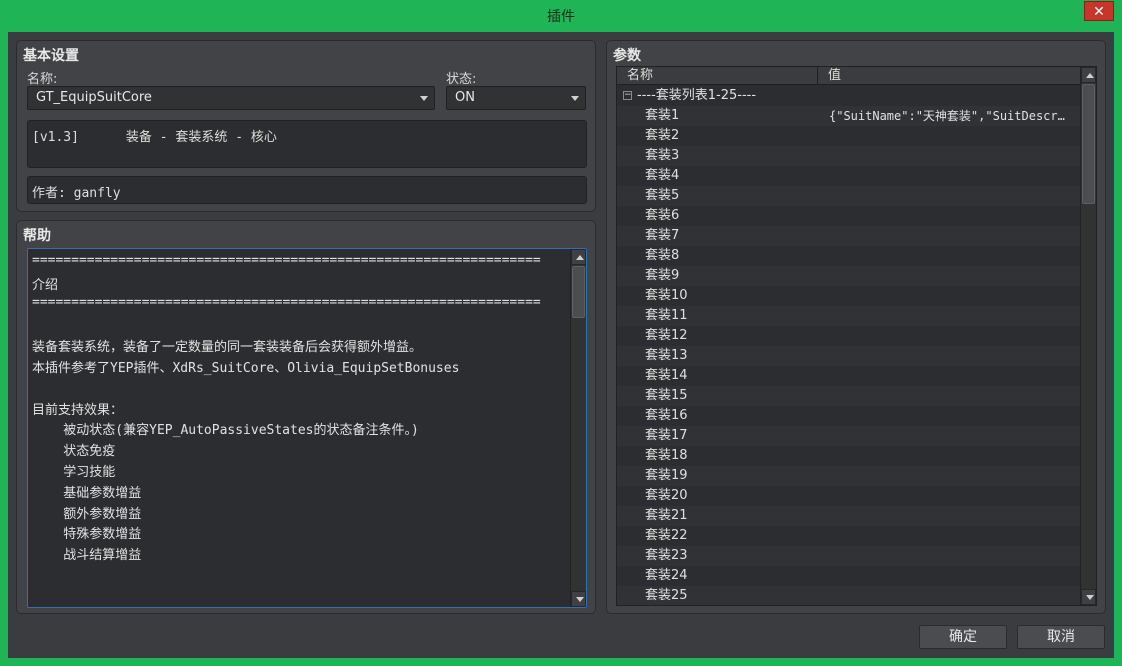 This screenshot has width=1122, height=666. Describe the element at coordinates (848, 196) in the screenshot. I see `tree-row: 套装5` at that location.